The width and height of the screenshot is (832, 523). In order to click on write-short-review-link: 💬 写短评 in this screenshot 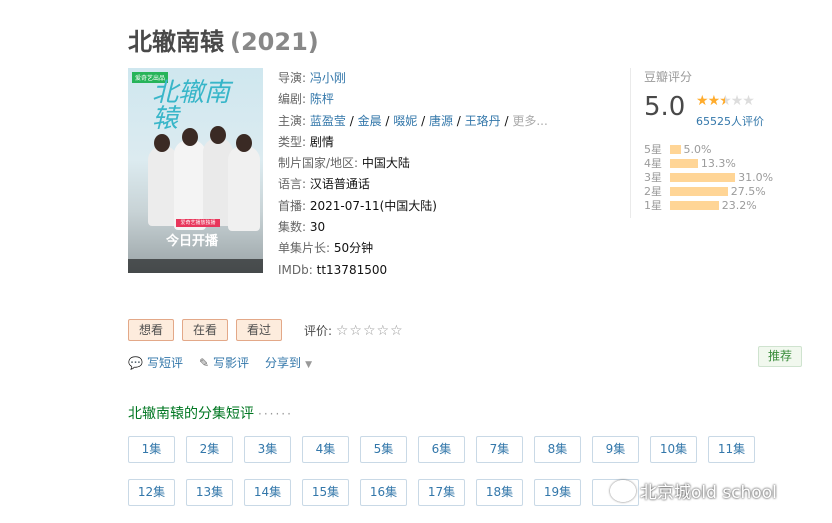, I will do `click(155, 362)`.